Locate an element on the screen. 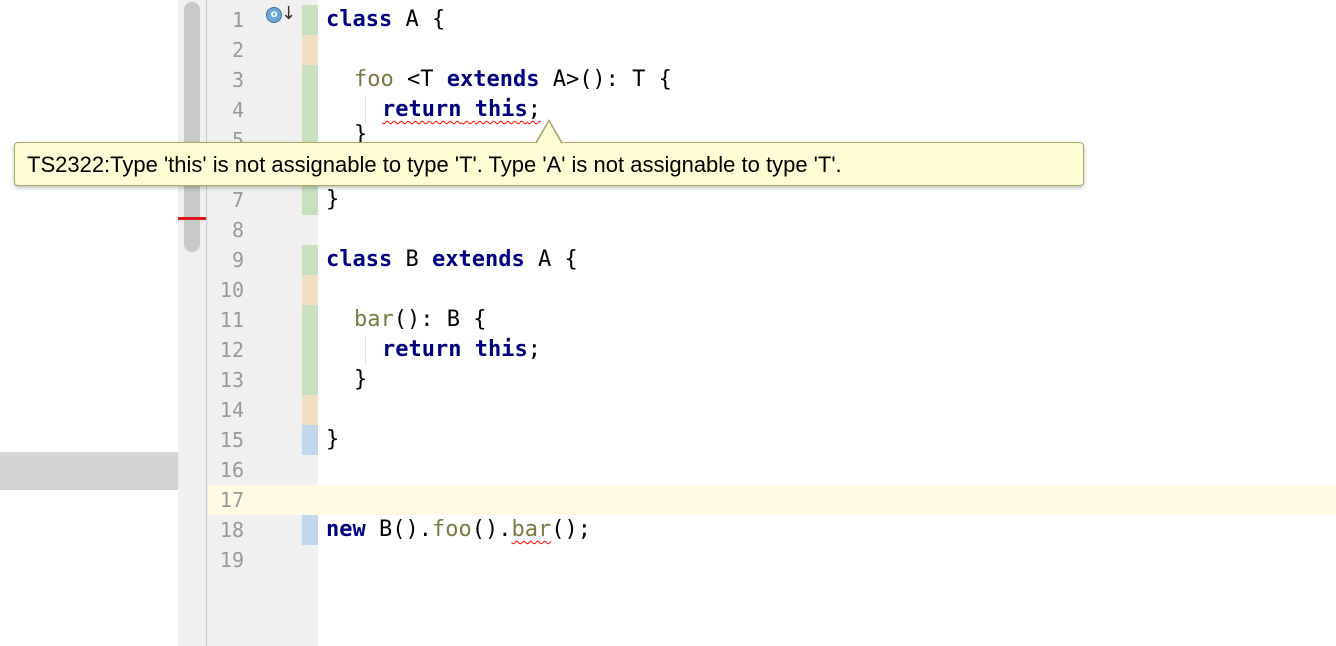 The width and height of the screenshot is (1336, 646). line-number: 1 is located at coordinates (226, 20).